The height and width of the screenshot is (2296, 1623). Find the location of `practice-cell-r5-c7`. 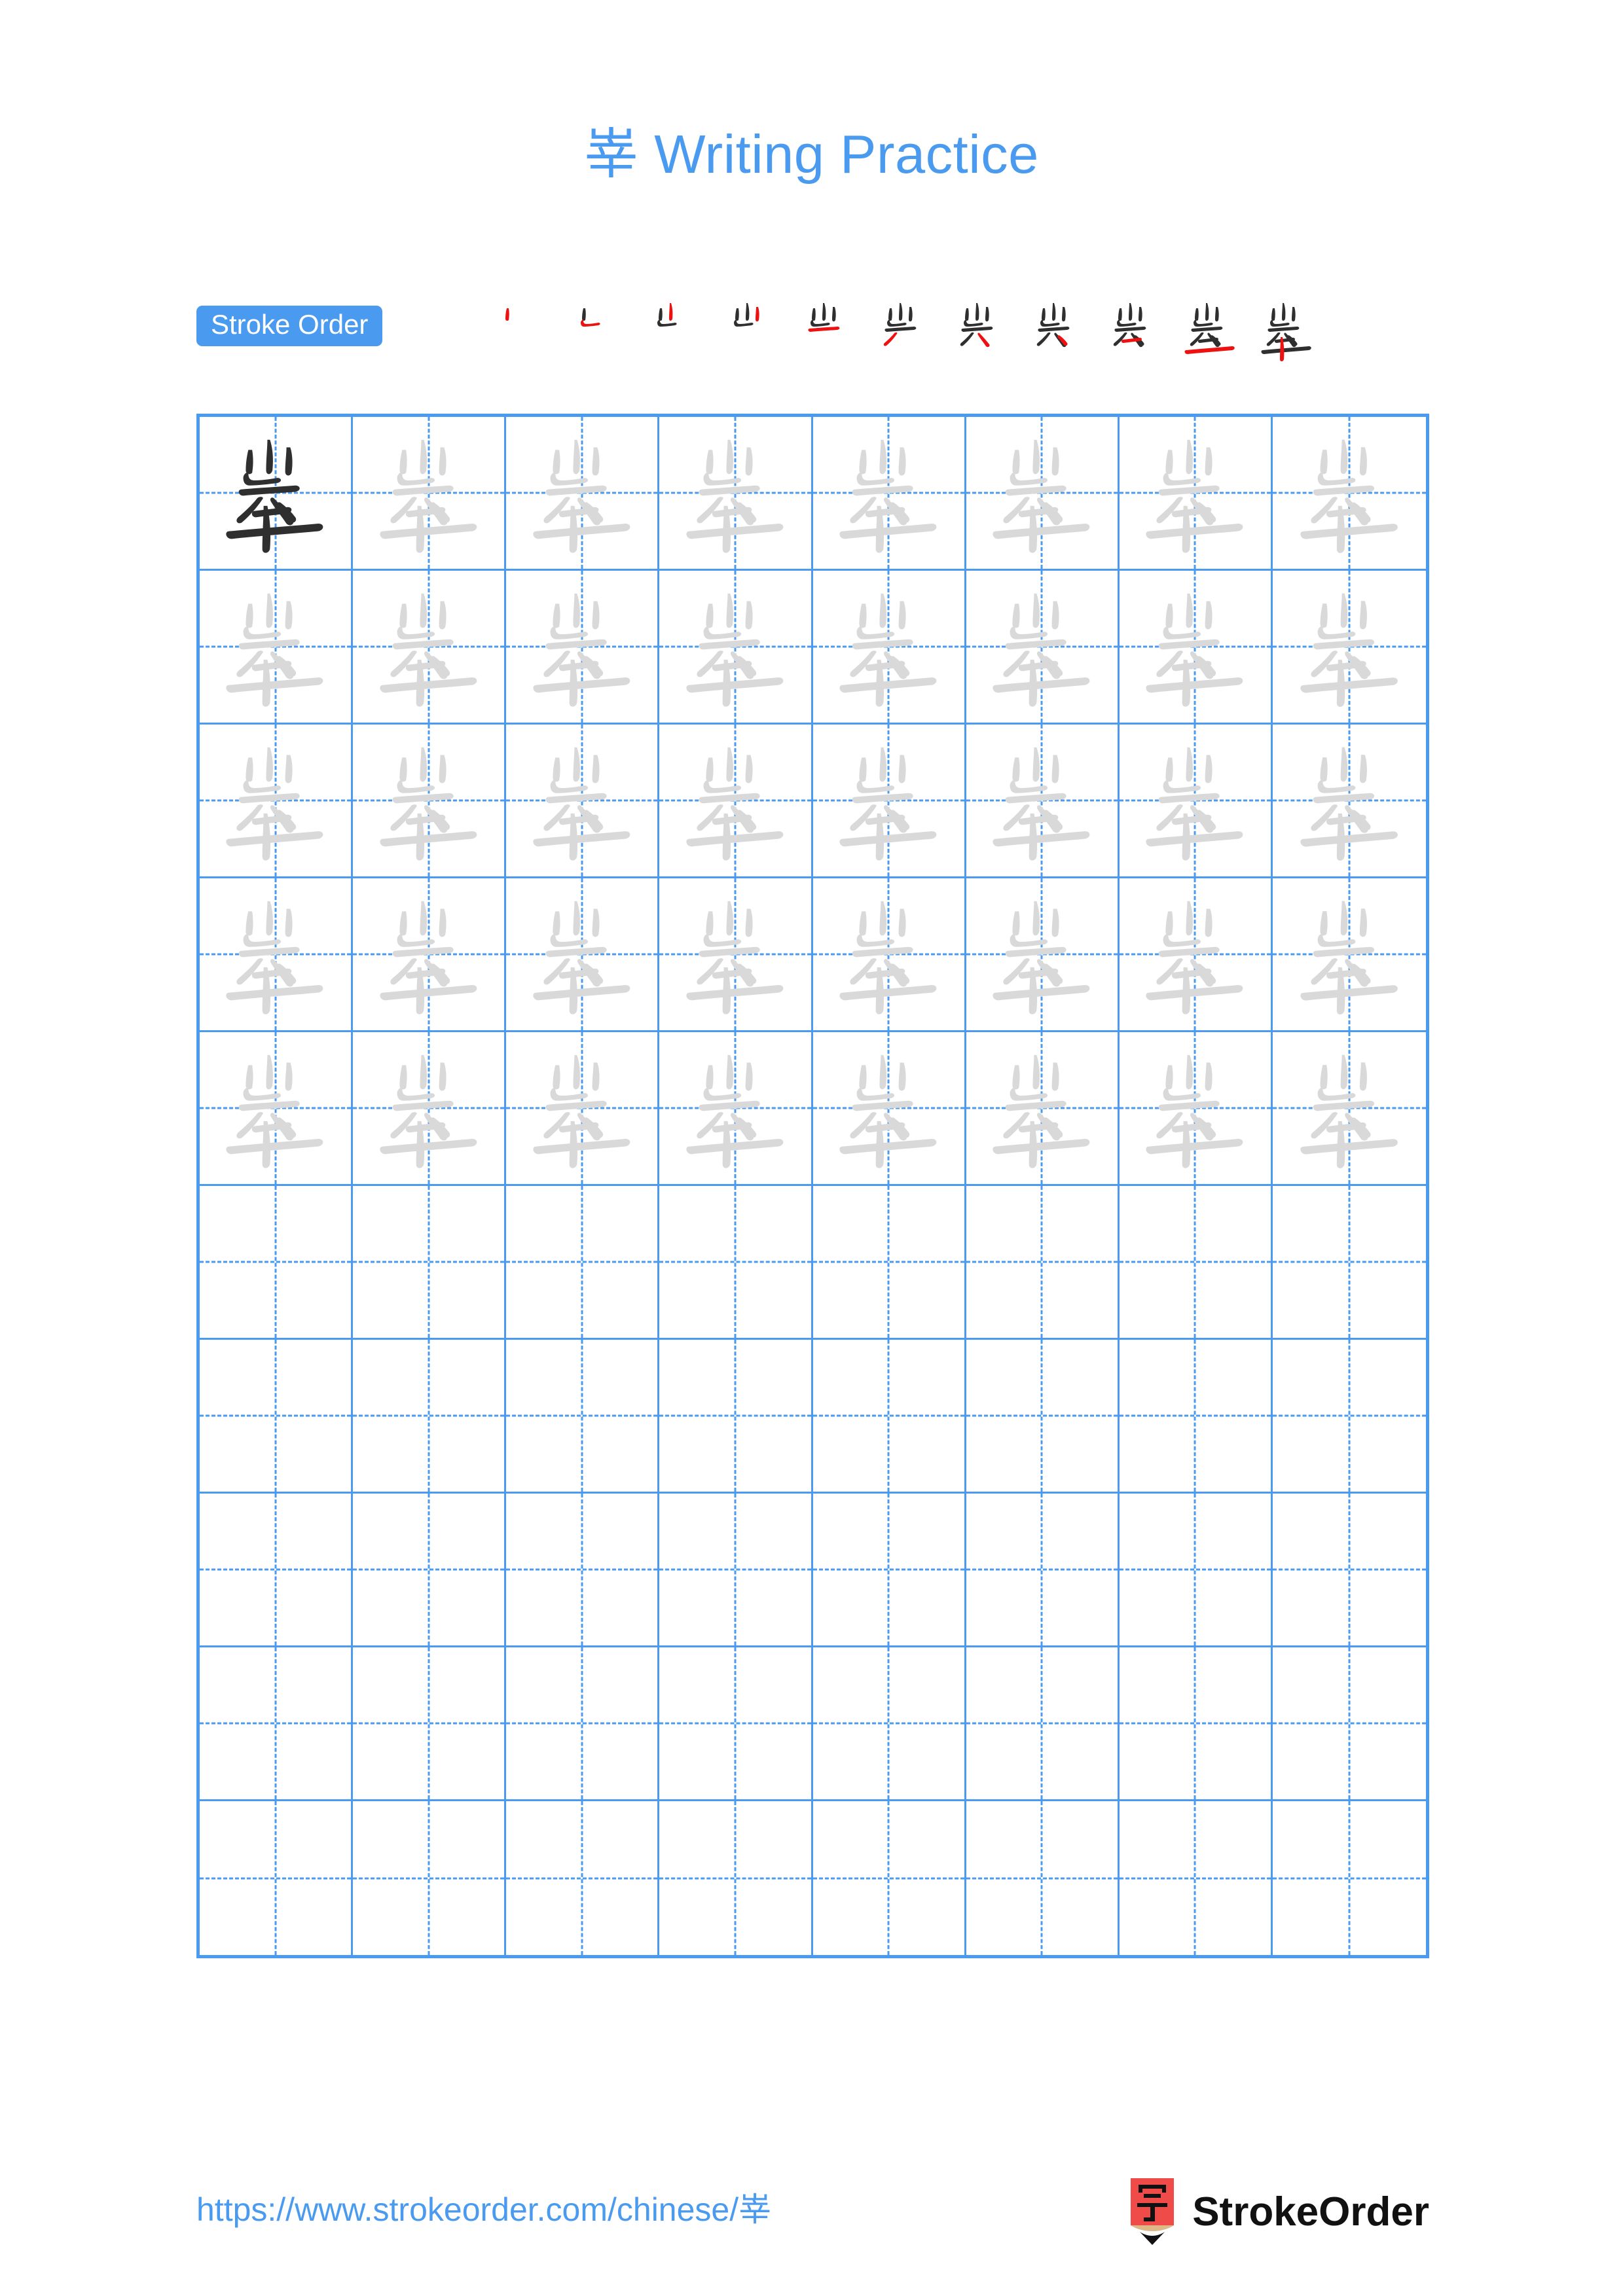

practice-cell-r5-c7 is located at coordinates (1196, 1109).